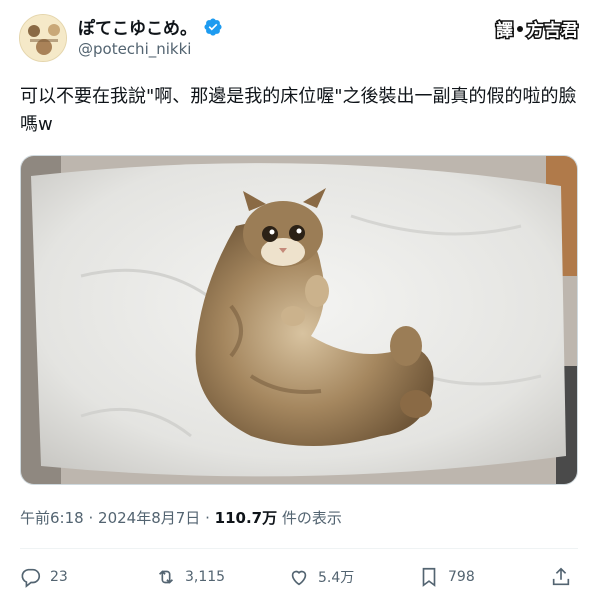 The width and height of the screenshot is (598, 608). I want to click on tweet-time: 午前6:18, so click(52, 518).